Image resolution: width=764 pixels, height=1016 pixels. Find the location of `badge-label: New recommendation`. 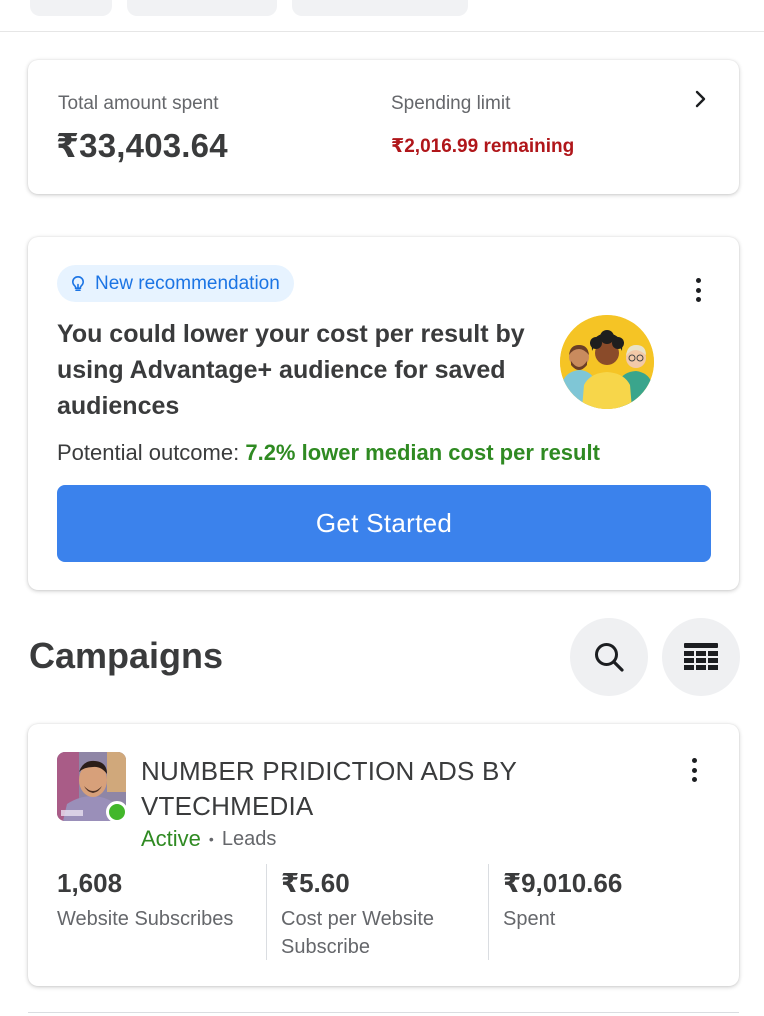

badge-label: New recommendation is located at coordinates (187, 283).